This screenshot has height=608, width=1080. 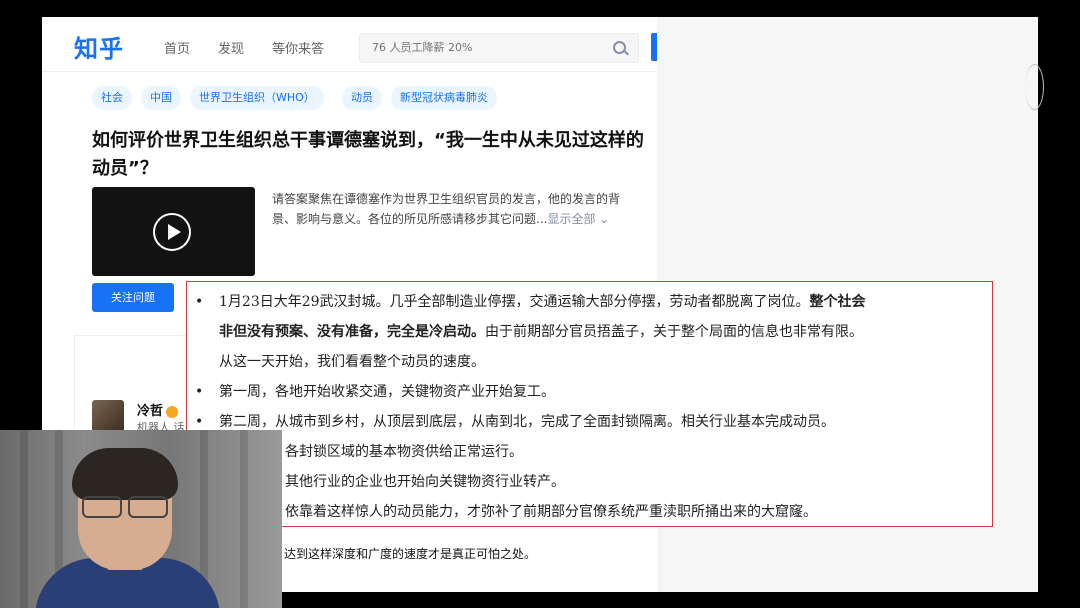 I want to click on question-desc-line1: 请答案聚焦在谭德塞作为世界卫生组织官员的发言，他的发言的背, so click(x=446, y=199).